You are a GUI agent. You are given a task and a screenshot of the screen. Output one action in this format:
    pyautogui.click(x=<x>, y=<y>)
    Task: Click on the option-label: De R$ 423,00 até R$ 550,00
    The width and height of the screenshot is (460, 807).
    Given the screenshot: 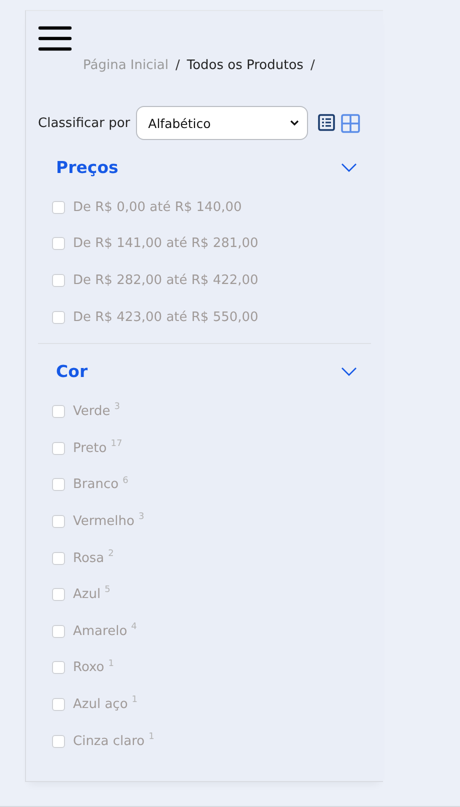 What is the action you would take?
    pyautogui.click(x=165, y=317)
    